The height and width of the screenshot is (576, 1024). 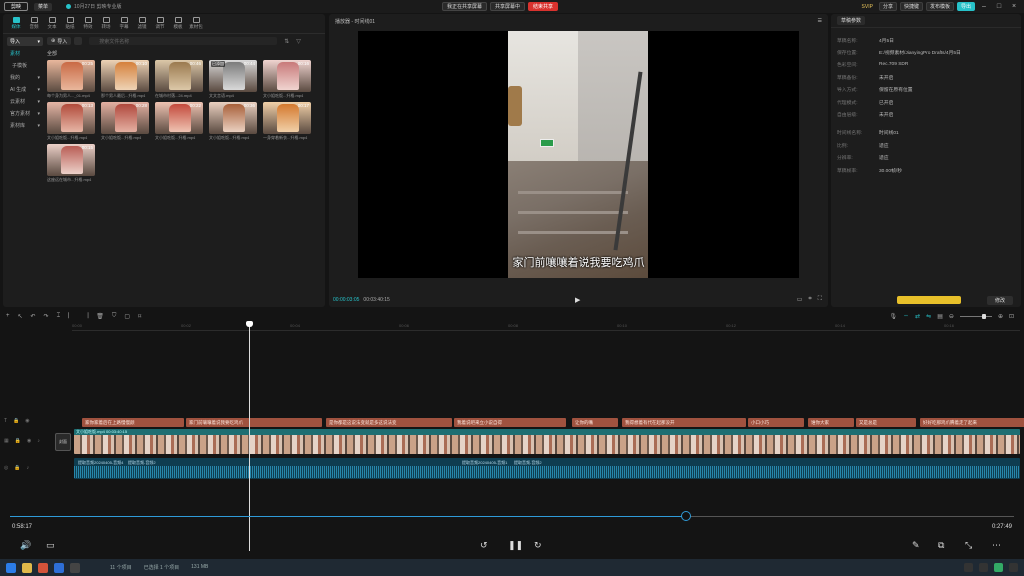 What do you see at coordinates (160, 23) in the screenshot?
I see `media-tab: 调节` at bounding box center [160, 23].